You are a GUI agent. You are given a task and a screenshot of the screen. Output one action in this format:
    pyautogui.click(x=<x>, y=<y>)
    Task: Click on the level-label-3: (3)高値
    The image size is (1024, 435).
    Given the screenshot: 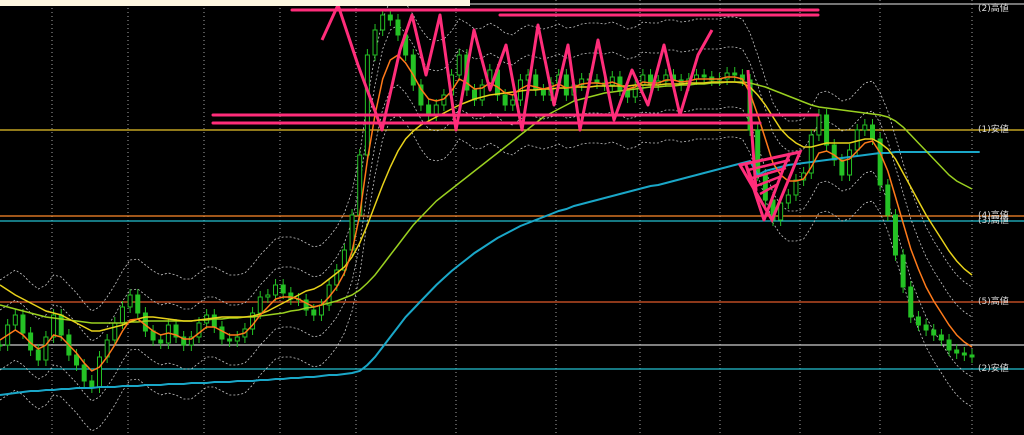 What is the action you would take?
    pyautogui.click(x=993, y=221)
    